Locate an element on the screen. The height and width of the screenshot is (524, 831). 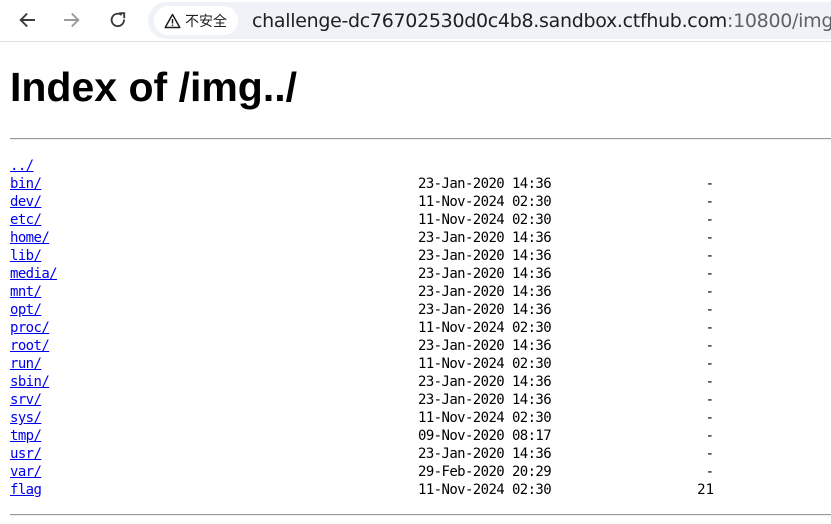
entry-link: etc/ is located at coordinates (26, 220).